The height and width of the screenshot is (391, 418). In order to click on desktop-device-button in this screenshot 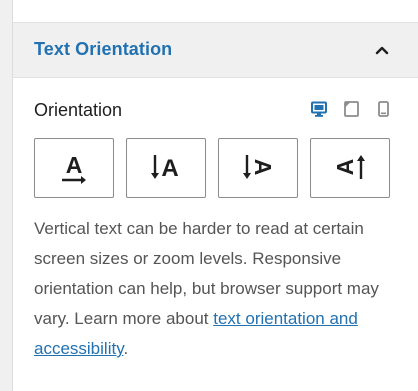, I will do `click(319, 109)`.